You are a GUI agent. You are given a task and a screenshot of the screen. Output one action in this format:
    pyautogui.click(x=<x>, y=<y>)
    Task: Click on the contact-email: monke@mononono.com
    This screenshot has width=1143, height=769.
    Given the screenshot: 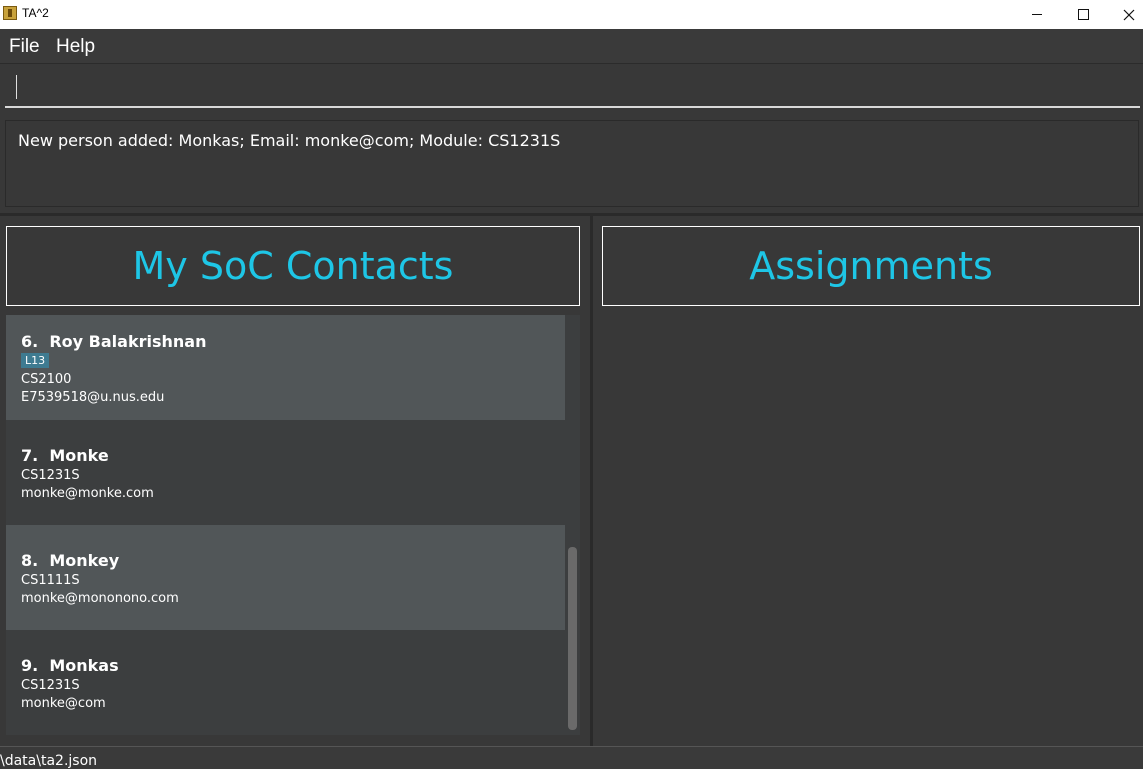 What is the action you would take?
    pyautogui.click(x=100, y=598)
    